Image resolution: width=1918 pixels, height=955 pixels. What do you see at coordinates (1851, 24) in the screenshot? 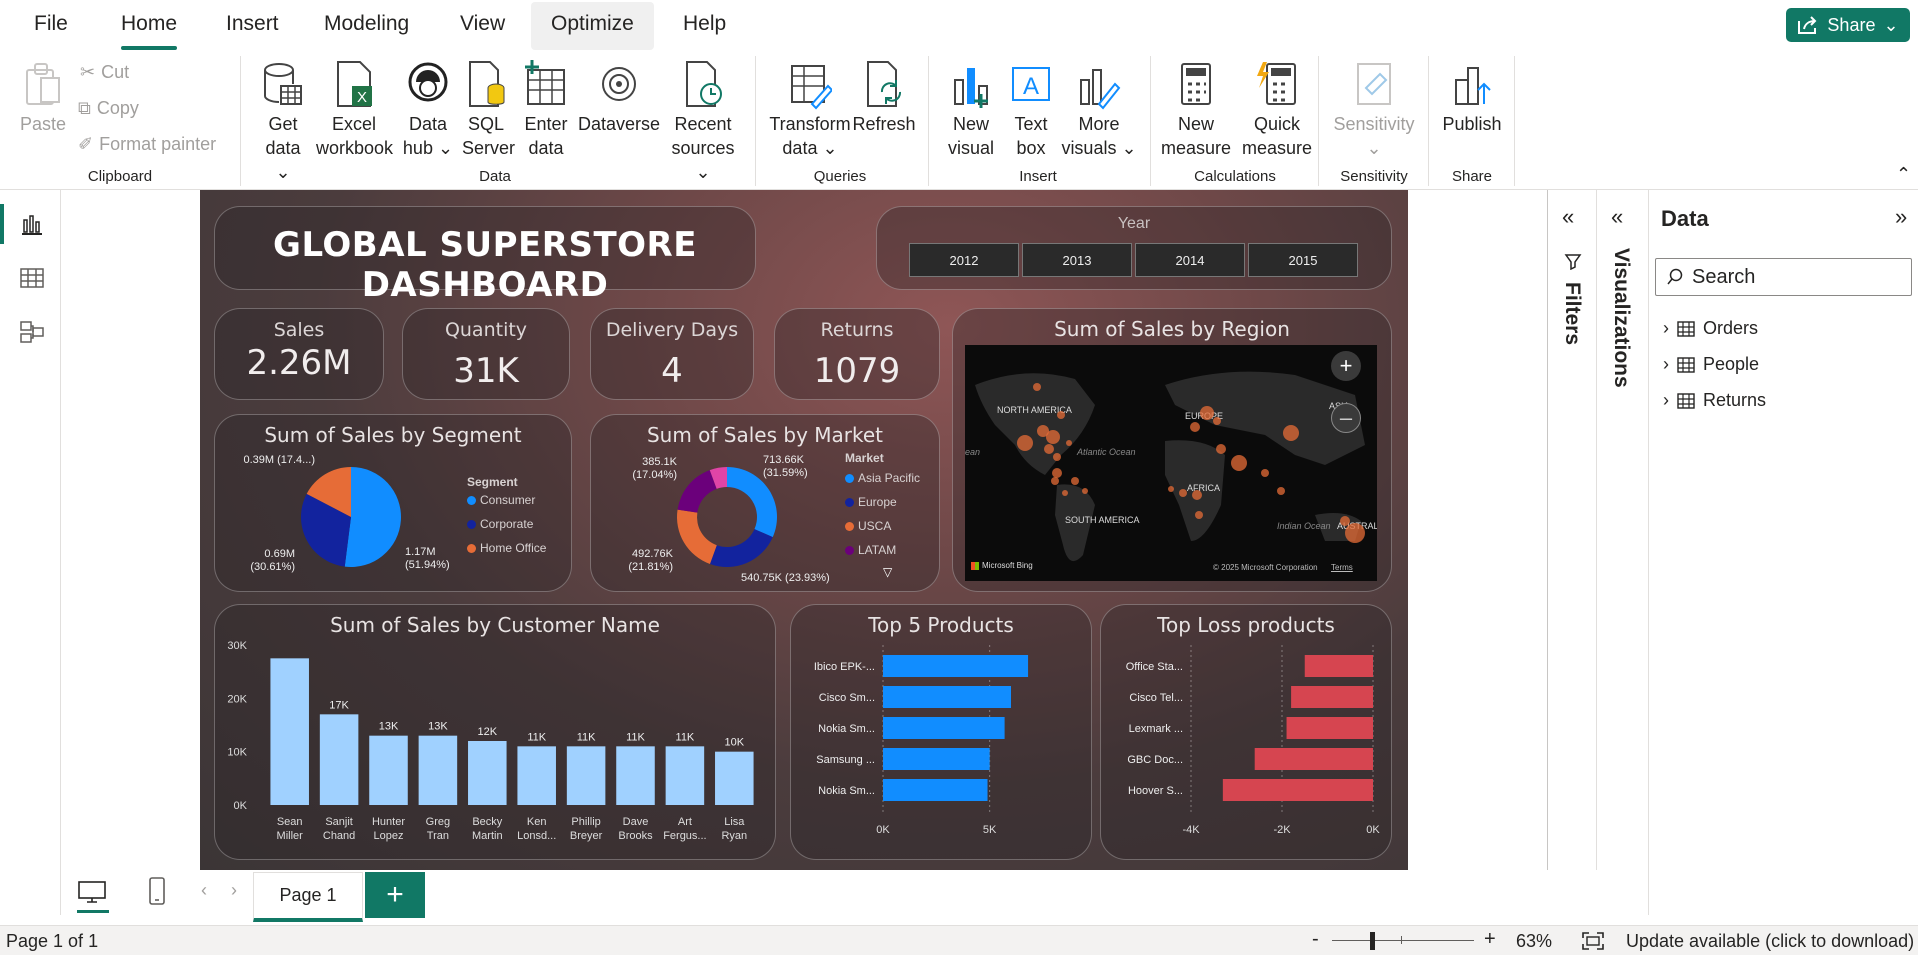
I see `share-label: Share` at bounding box center [1851, 24].